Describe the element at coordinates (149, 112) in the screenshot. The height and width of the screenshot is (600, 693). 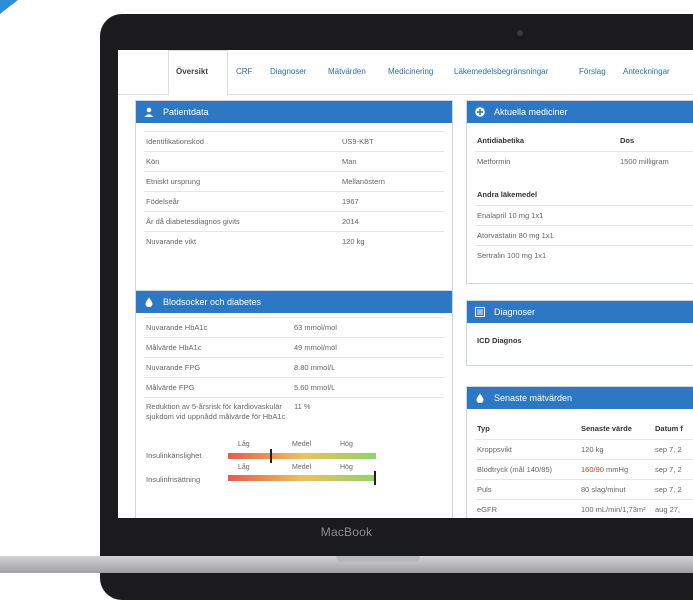
I see `user-icon` at that location.